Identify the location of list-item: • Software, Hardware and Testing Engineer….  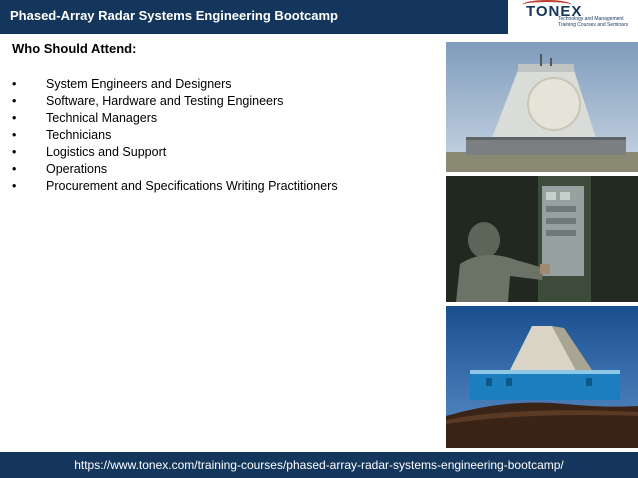
(175, 101).